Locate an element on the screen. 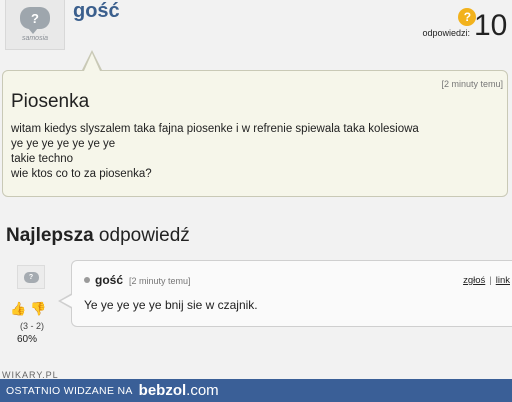  question-card-pointer-fill is located at coordinates (92, 62).